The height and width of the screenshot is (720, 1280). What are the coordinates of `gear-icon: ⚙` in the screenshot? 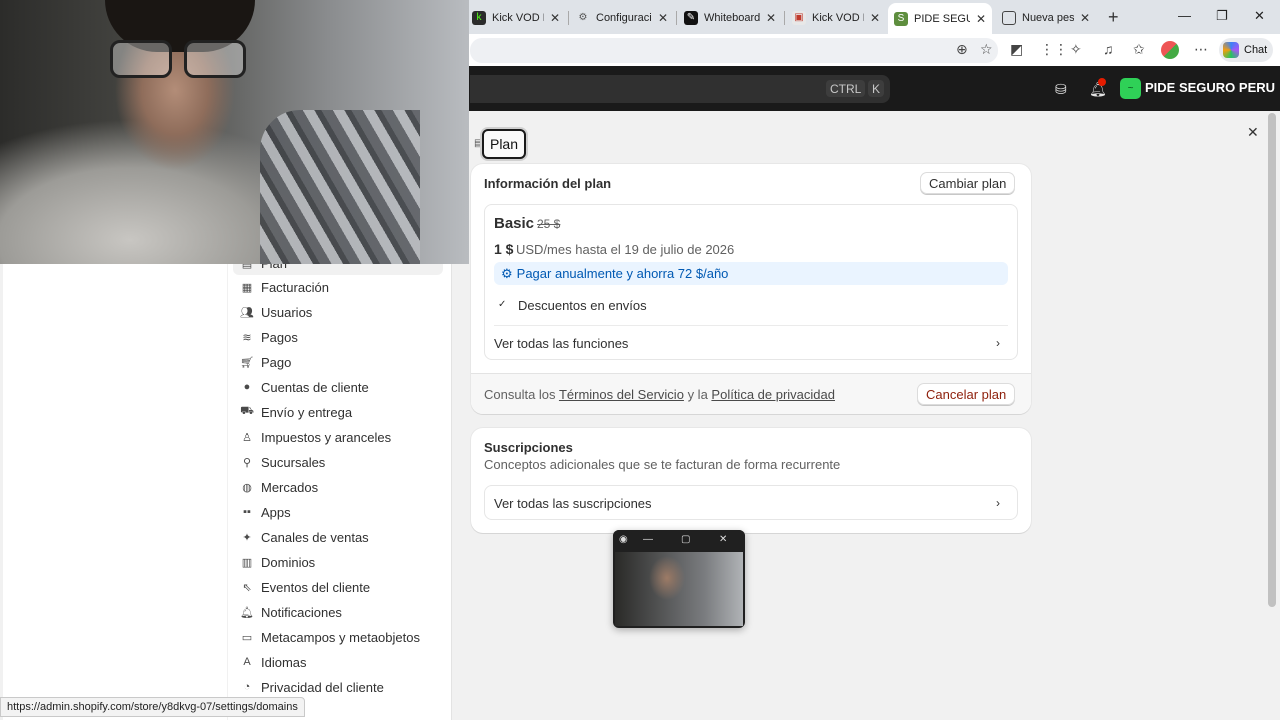 It's located at (583, 17).